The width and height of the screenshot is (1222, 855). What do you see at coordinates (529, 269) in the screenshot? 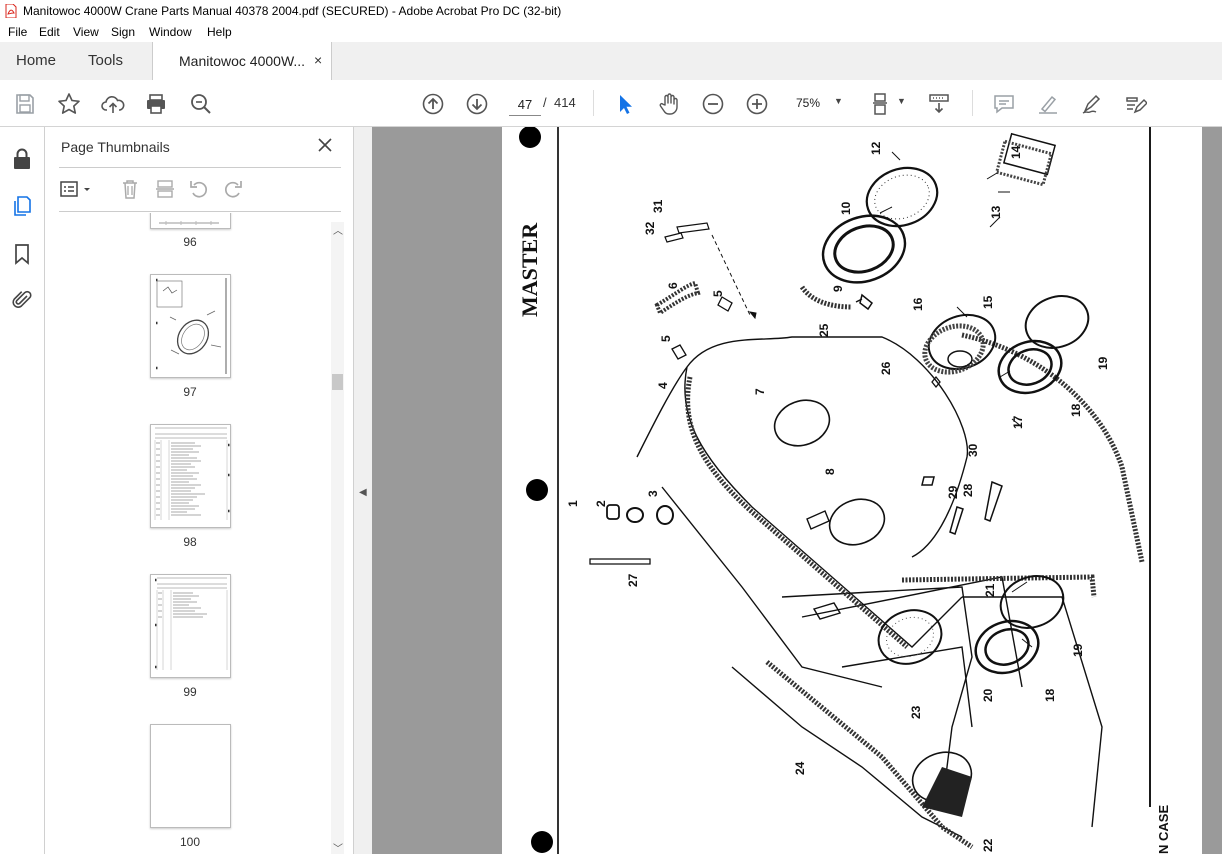
I see `master-label: MASTER` at bounding box center [529, 269].